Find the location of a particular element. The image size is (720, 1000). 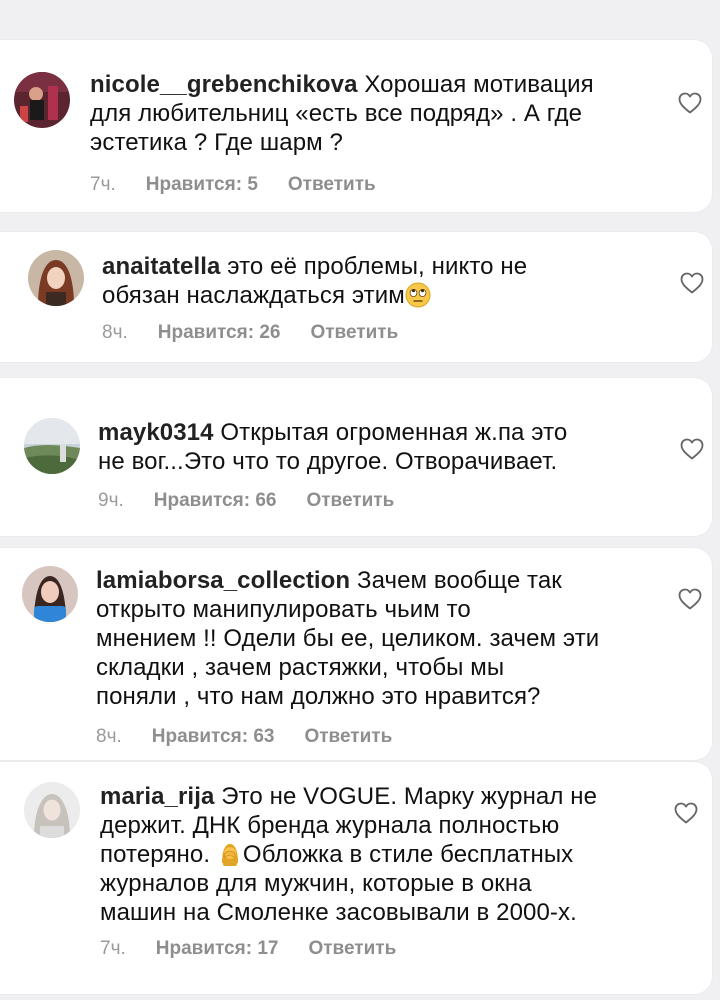

comment-meta: 8ч. Нравится: 26 Ответить is located at coordinates (250, 333).